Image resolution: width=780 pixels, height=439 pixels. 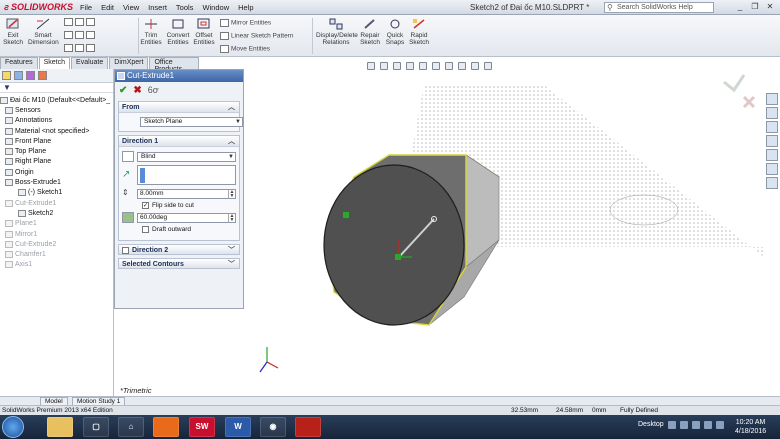 What do you see at coordinates (186, 217) in the screenshot?
I see `draft-angle-input: 60.00deg ▲ ▼` at bounding box center [186, 217].